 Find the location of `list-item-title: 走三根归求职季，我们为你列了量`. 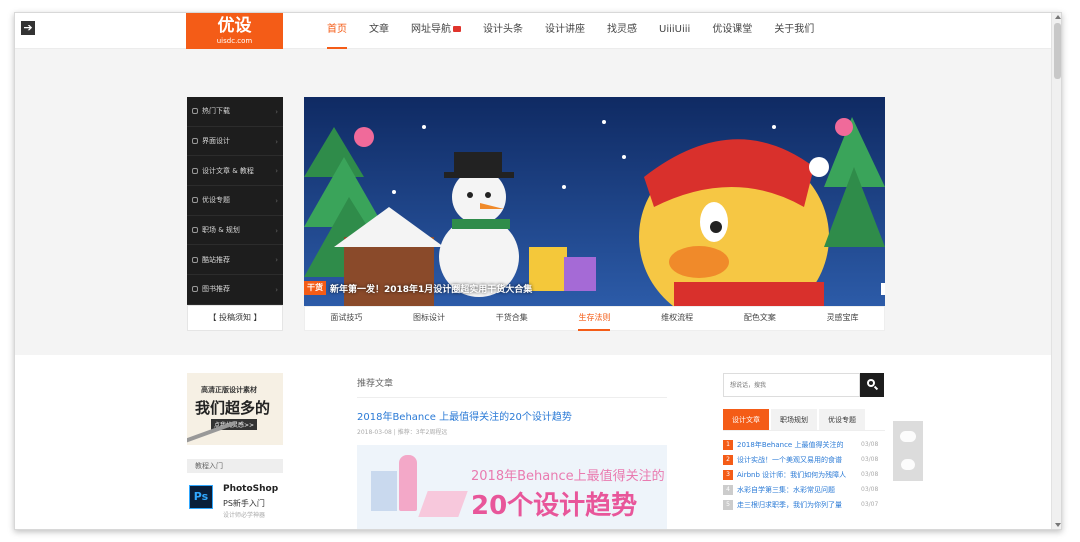

list-item-title: 走三根归求职季，我们为你列了量 is located at coordinates (797, 505).